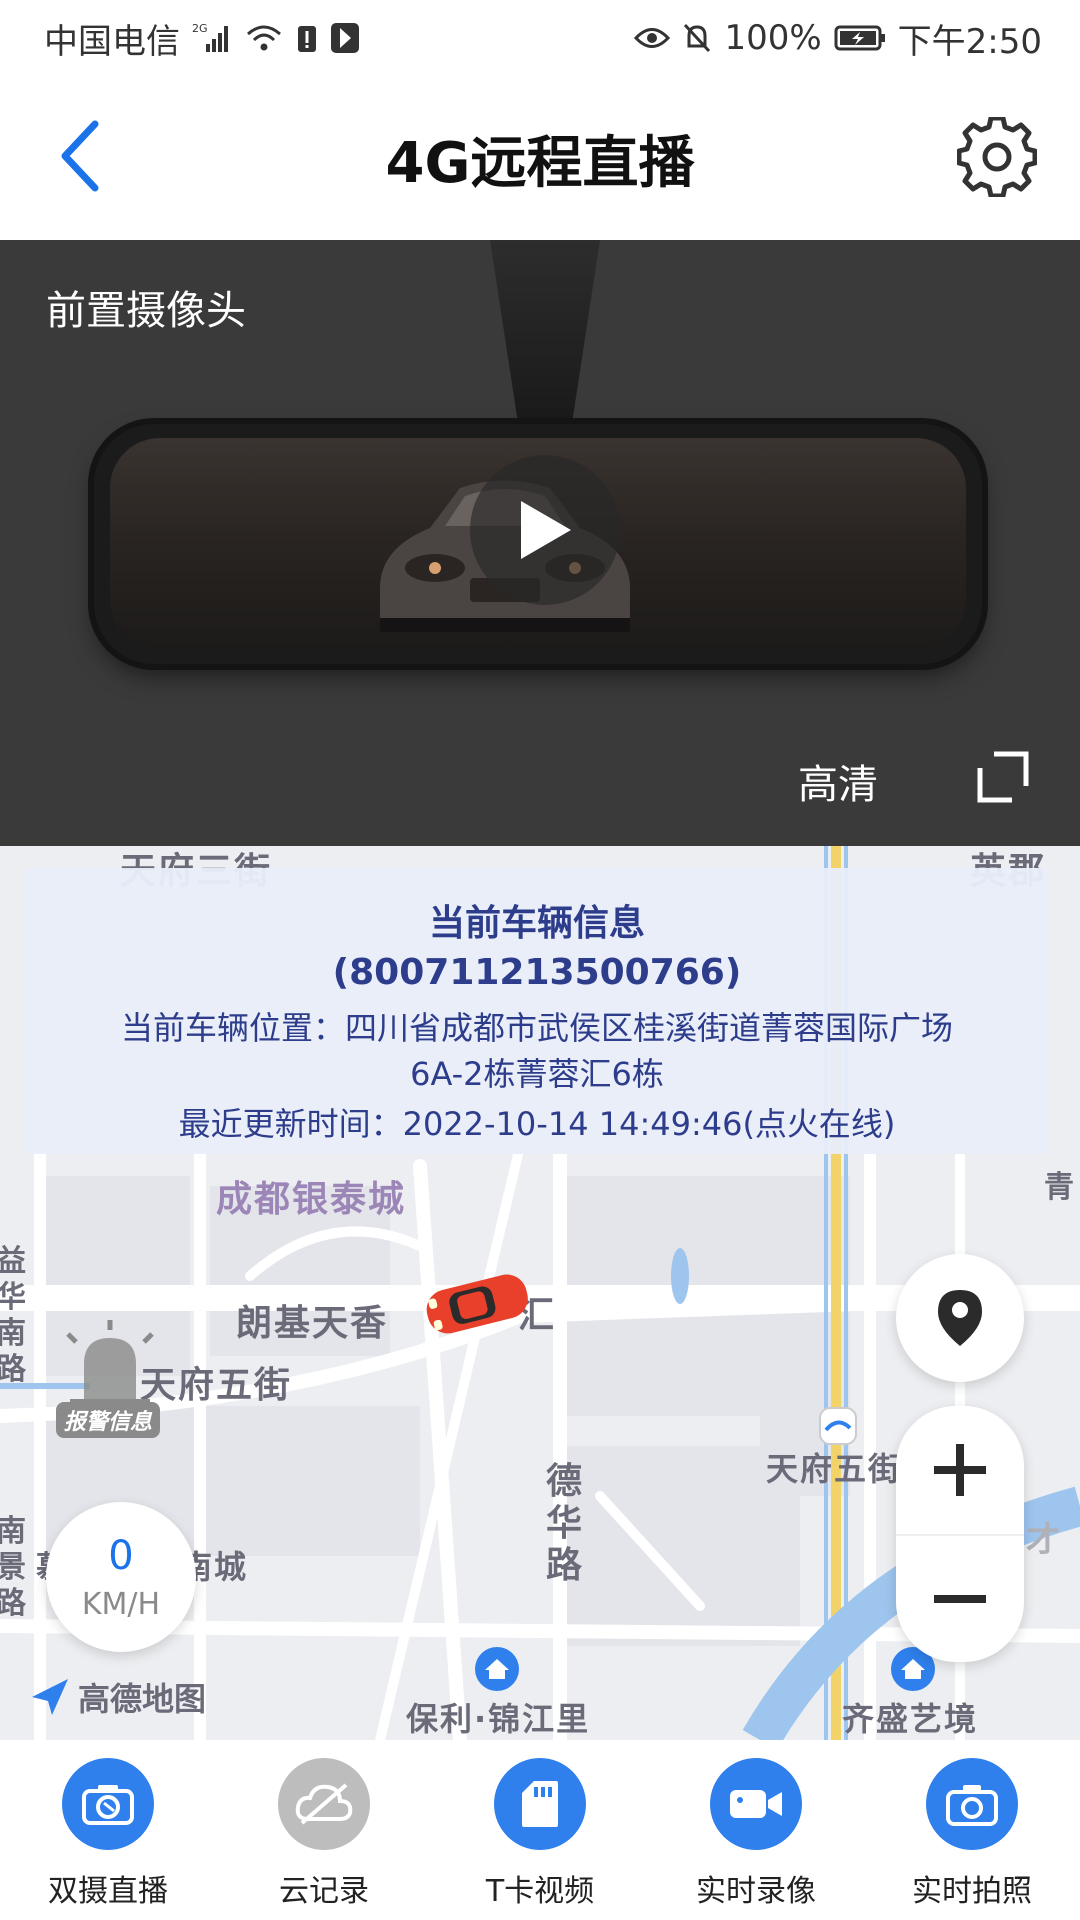 Image resolution: width=1080 pixels, height=1920 pixels. What do you see at coordinates (264, 38) in the screenshot?
I see `wifi-icon` at bounding box center [264, 38].